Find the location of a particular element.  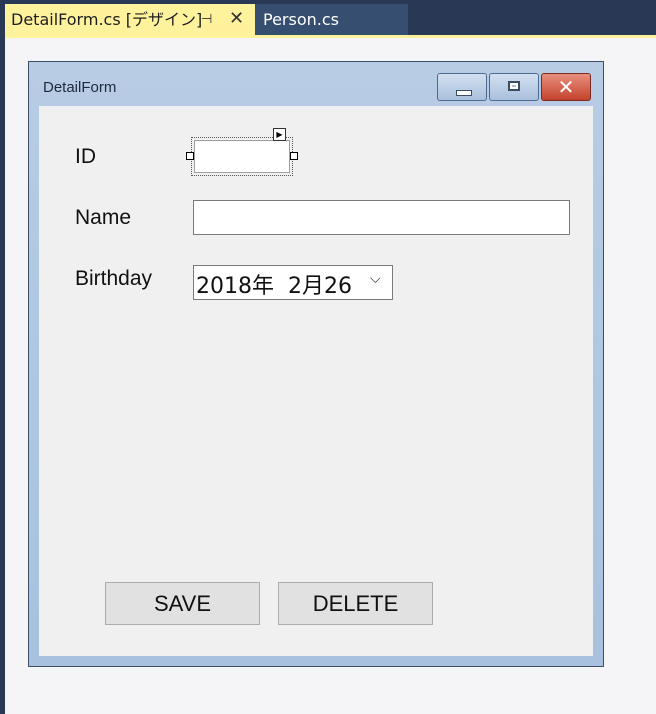

birthday-date-picker: 2018年 2月26 ⌵ is located at coordinates (293, 282).